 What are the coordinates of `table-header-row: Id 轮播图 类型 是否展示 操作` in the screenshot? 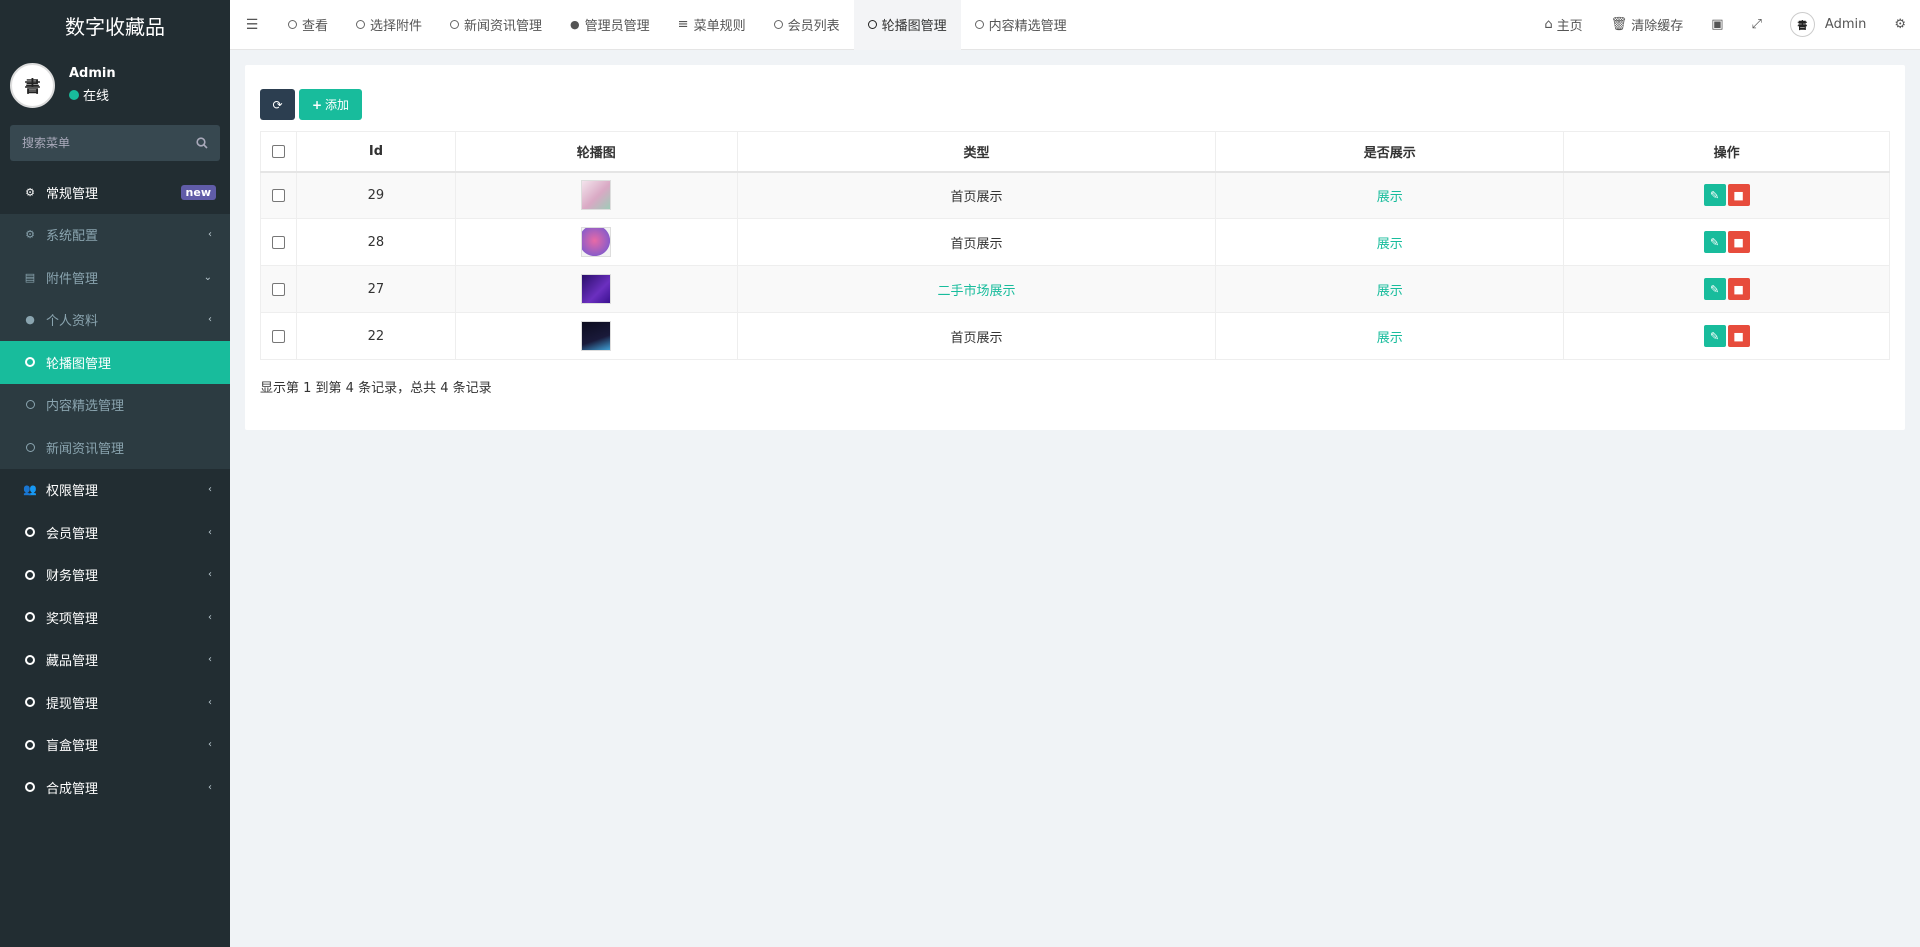 It's located at (1075, 152).